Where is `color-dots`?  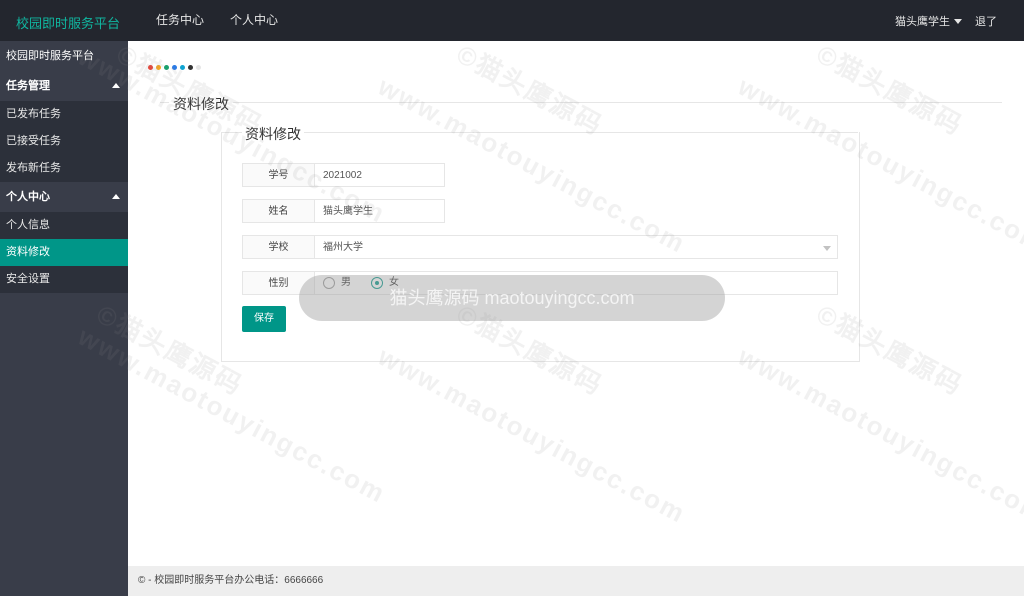 color-dots is located at coordinates (176, 67).